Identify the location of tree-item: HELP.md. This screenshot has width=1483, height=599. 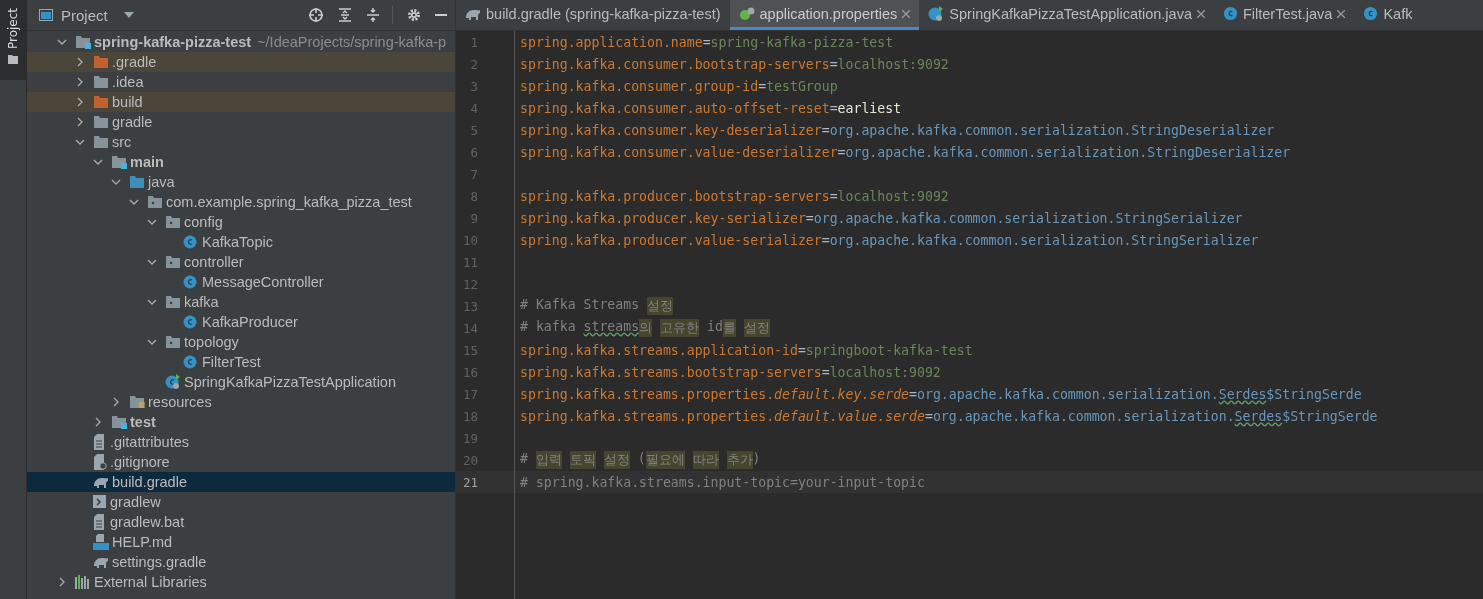
(241, 542).